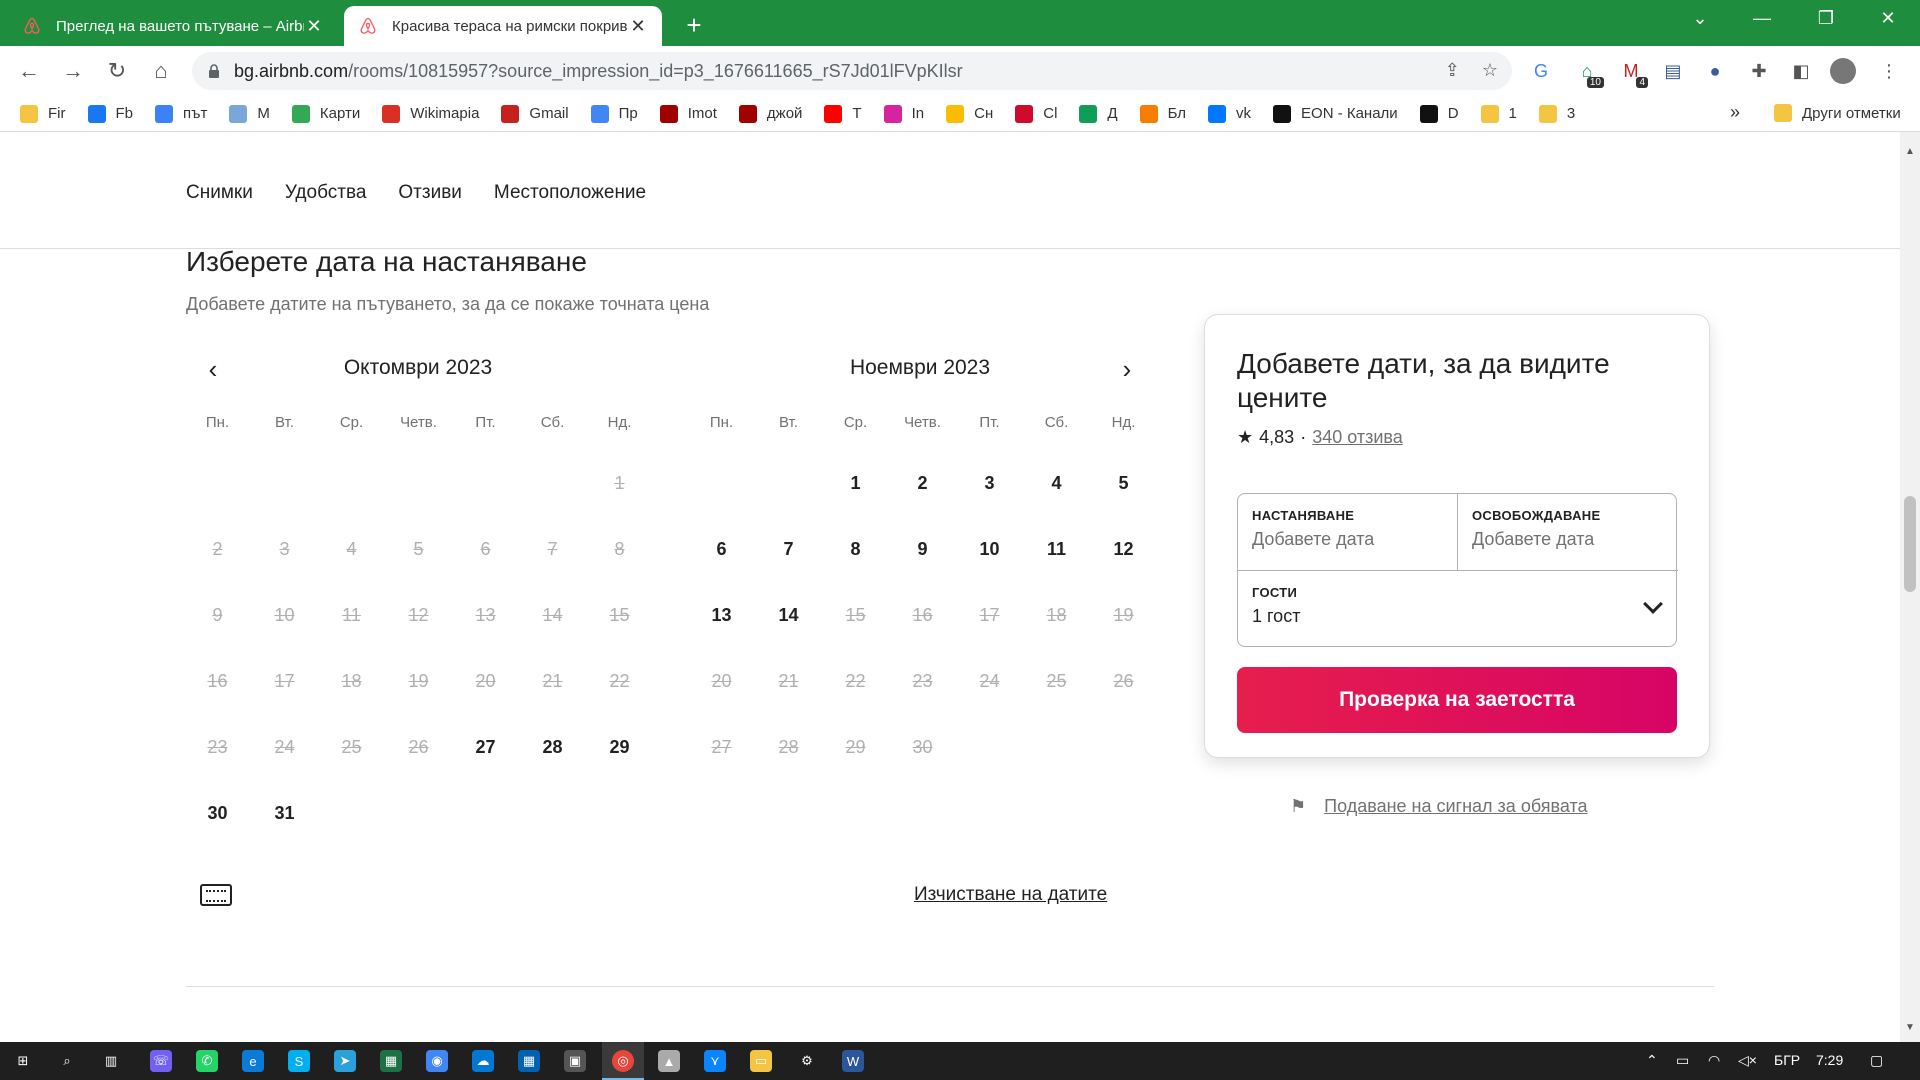 This screenshot has height=1080, width=1920. What do you see at coordinates (552, 747) in the screenshot?
I see `calendar-day-available: 28` at bounding box center [552, 747].